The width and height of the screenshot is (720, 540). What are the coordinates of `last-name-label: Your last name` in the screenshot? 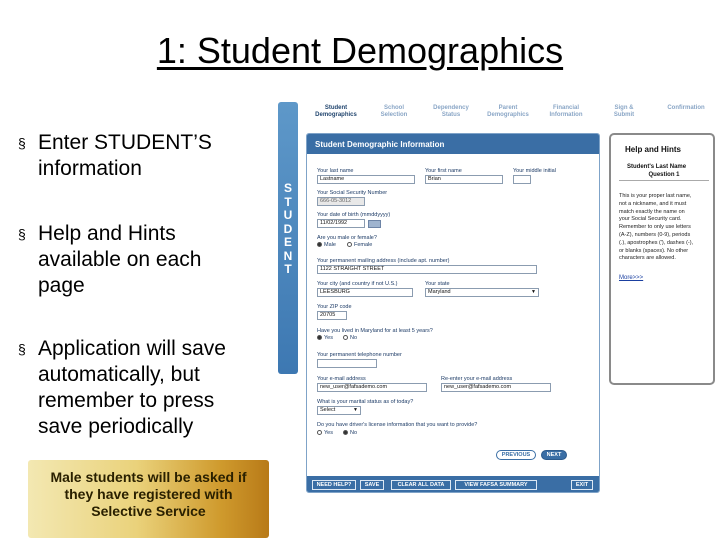 It's located at (335, 171).